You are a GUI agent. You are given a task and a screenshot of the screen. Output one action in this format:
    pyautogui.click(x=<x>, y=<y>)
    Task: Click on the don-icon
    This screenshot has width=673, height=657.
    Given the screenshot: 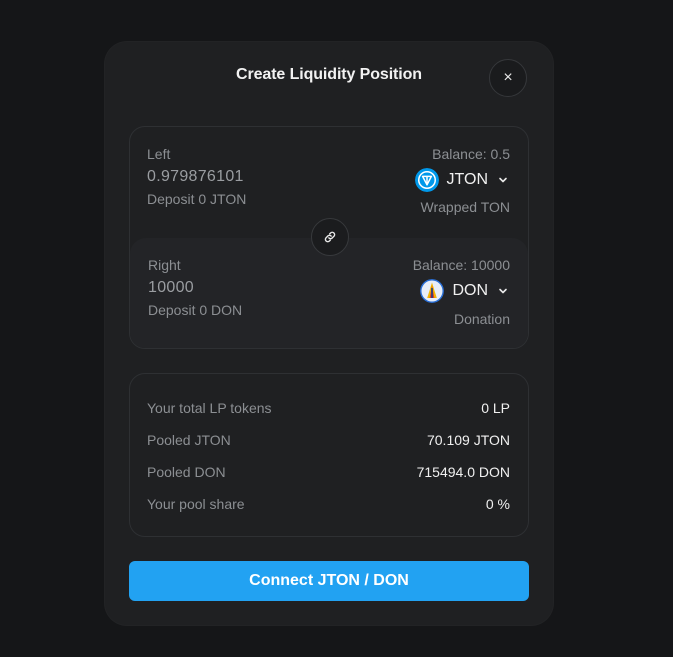 What is the action you would take?
    pyautogui.click(x=432, y=291)
    